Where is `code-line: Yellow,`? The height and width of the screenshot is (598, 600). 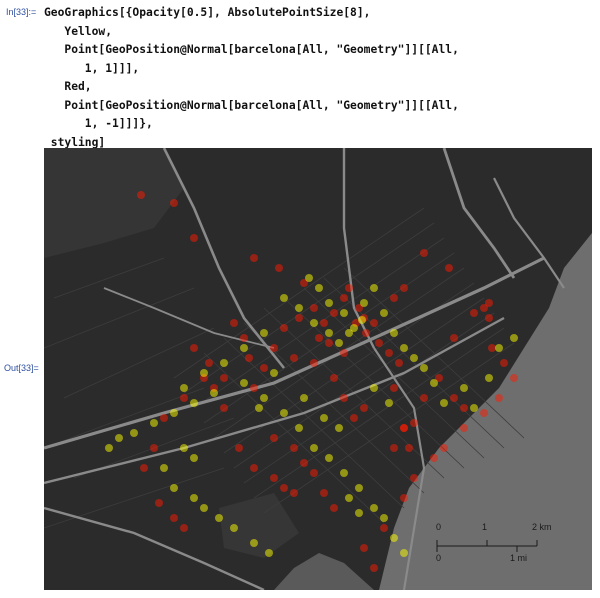
code-line: Yellow, is located at coordinates (78, 31).